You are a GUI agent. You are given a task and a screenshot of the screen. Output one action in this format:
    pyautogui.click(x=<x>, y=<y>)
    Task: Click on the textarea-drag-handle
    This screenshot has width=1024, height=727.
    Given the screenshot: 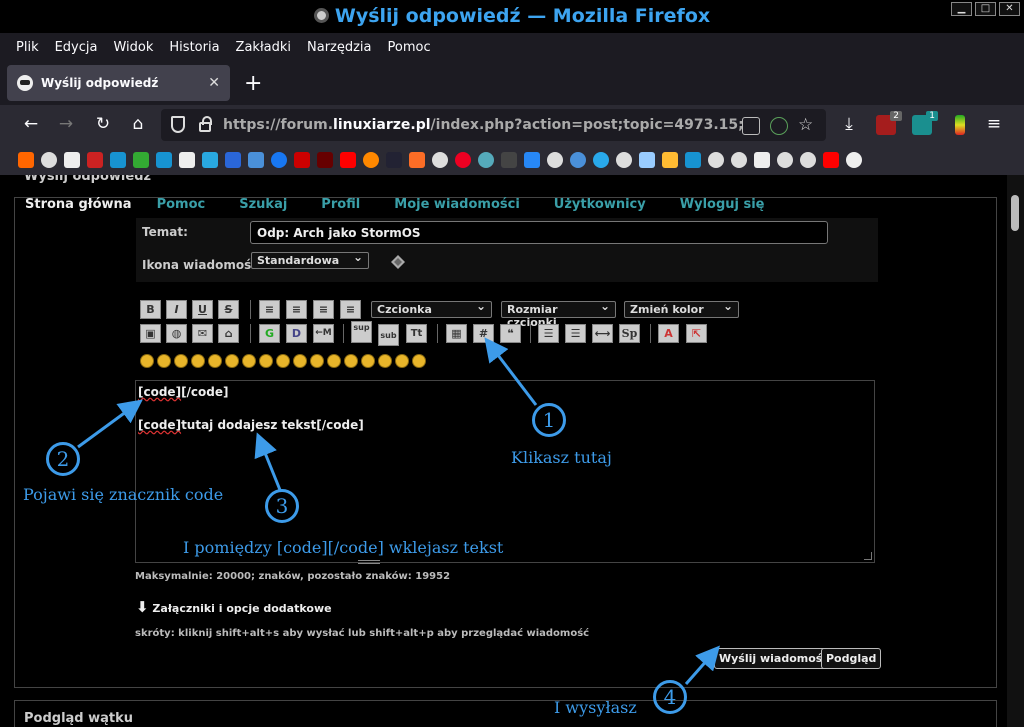 What is the action you would take?
    pyautogui.click(x=369, y=562)
    